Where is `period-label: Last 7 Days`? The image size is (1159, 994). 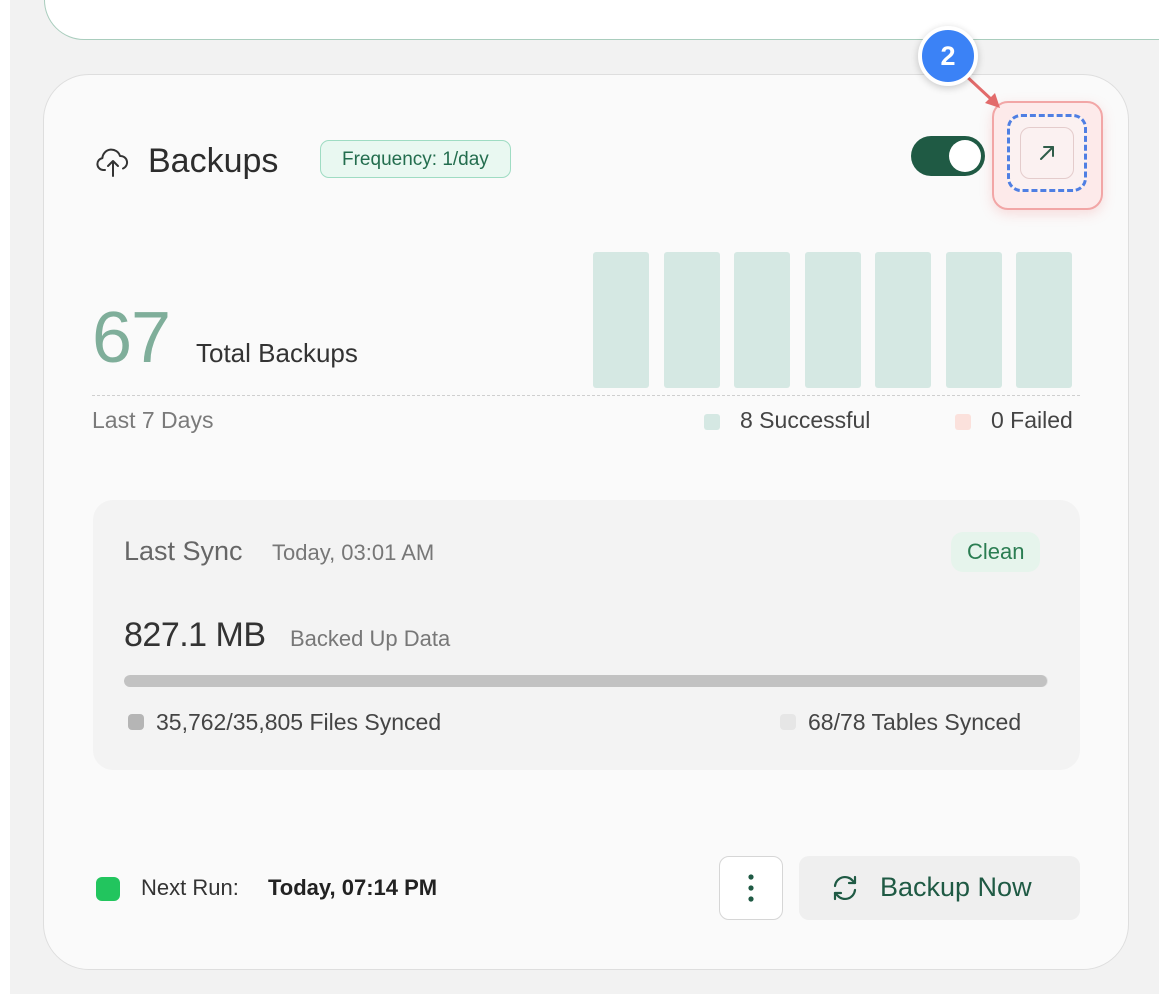
period-label: Last 7 Days is located at coordinates (153, 420).